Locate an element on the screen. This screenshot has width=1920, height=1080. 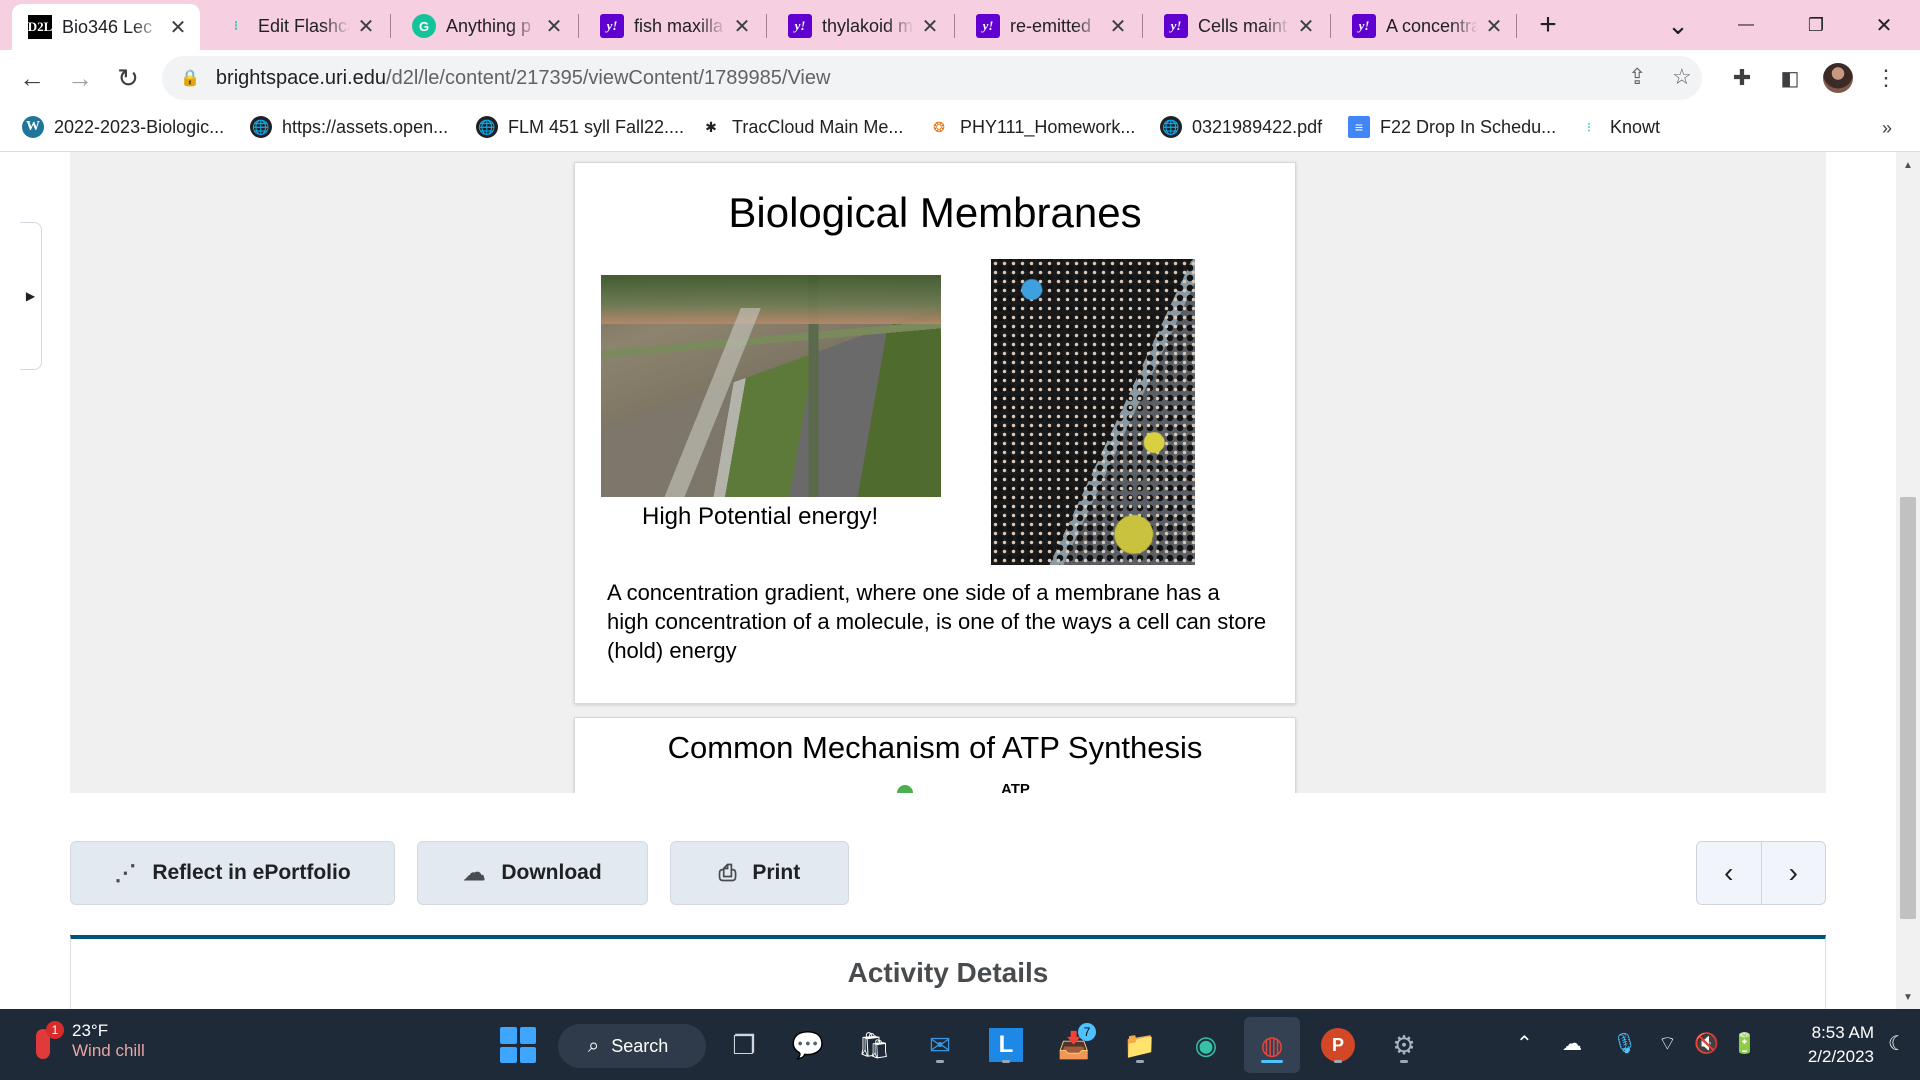
bookmark-item: ⁝ Knowt is located at coordinates (1619, 127).